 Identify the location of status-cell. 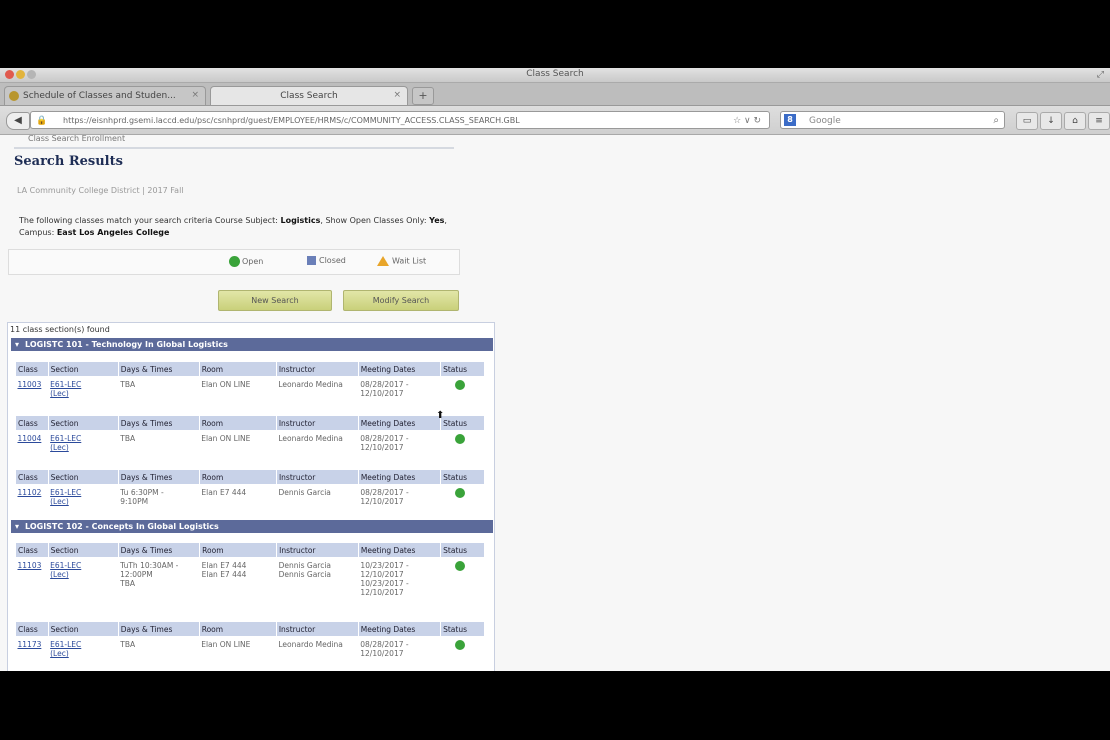
(463, 443).